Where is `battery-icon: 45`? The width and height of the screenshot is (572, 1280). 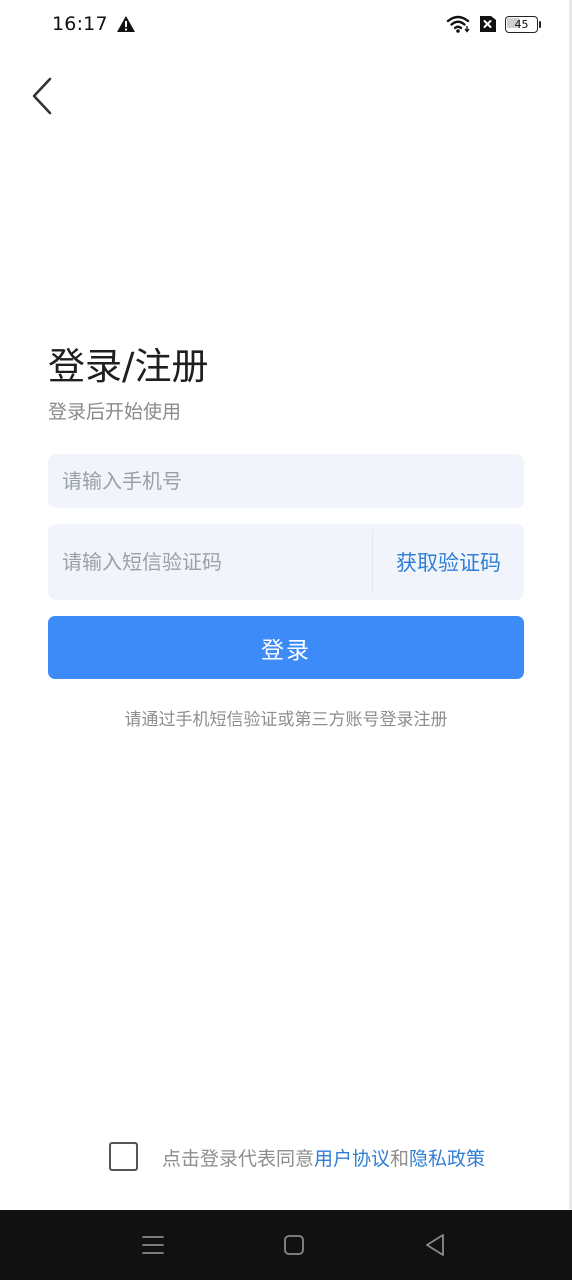 battery-icon: 45 is located at coordinates (523, 24).